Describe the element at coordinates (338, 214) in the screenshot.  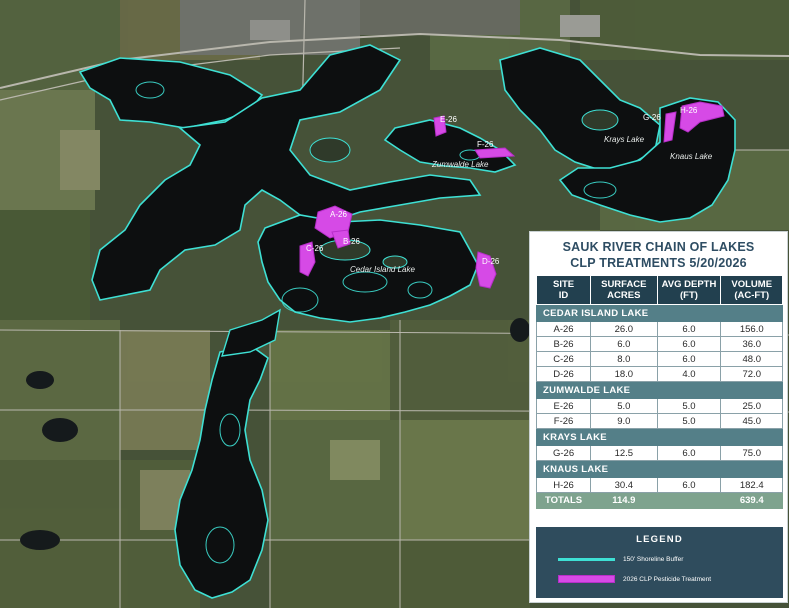
I see `site-label-a: A-26` at that location.